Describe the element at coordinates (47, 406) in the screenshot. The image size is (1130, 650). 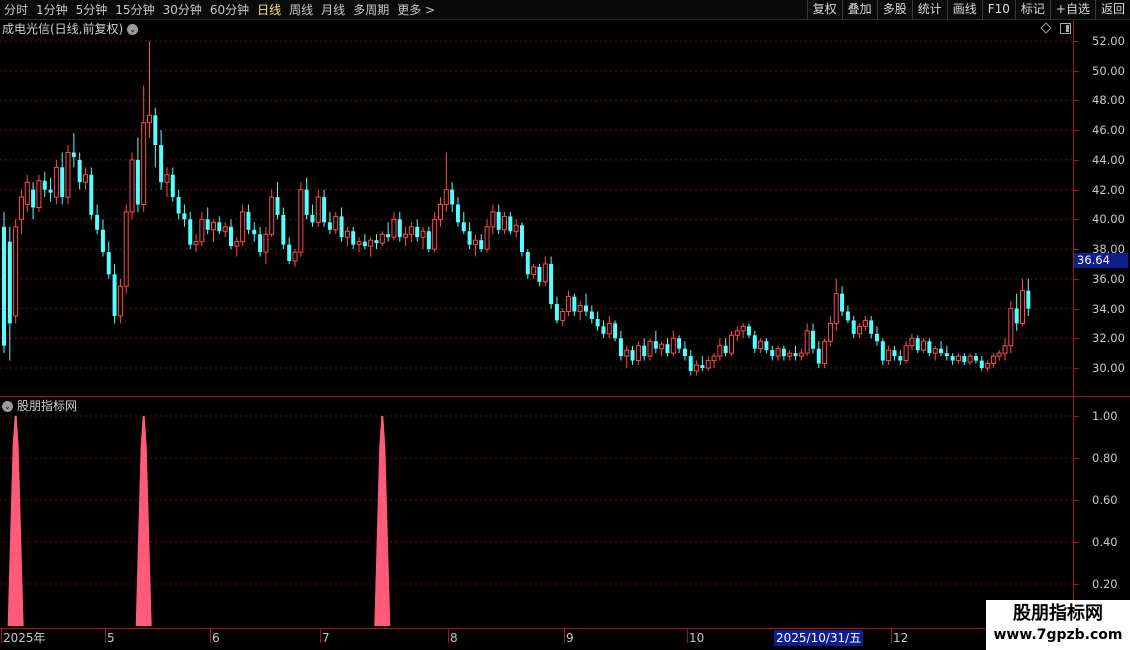
I see `indicator-title: 股朋指标网` at that location.